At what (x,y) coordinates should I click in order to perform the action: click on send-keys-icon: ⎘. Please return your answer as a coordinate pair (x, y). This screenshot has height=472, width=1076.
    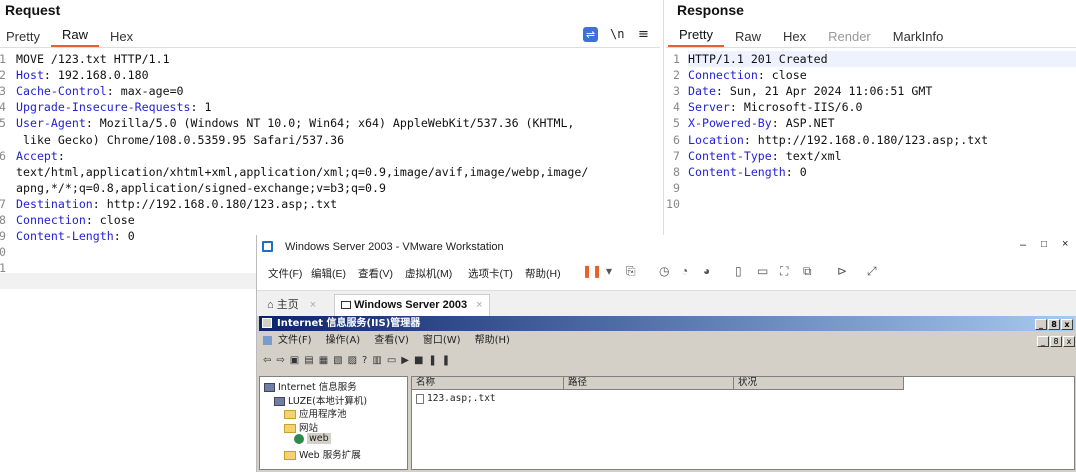
    Looking at the image, I should click on (631, 271).